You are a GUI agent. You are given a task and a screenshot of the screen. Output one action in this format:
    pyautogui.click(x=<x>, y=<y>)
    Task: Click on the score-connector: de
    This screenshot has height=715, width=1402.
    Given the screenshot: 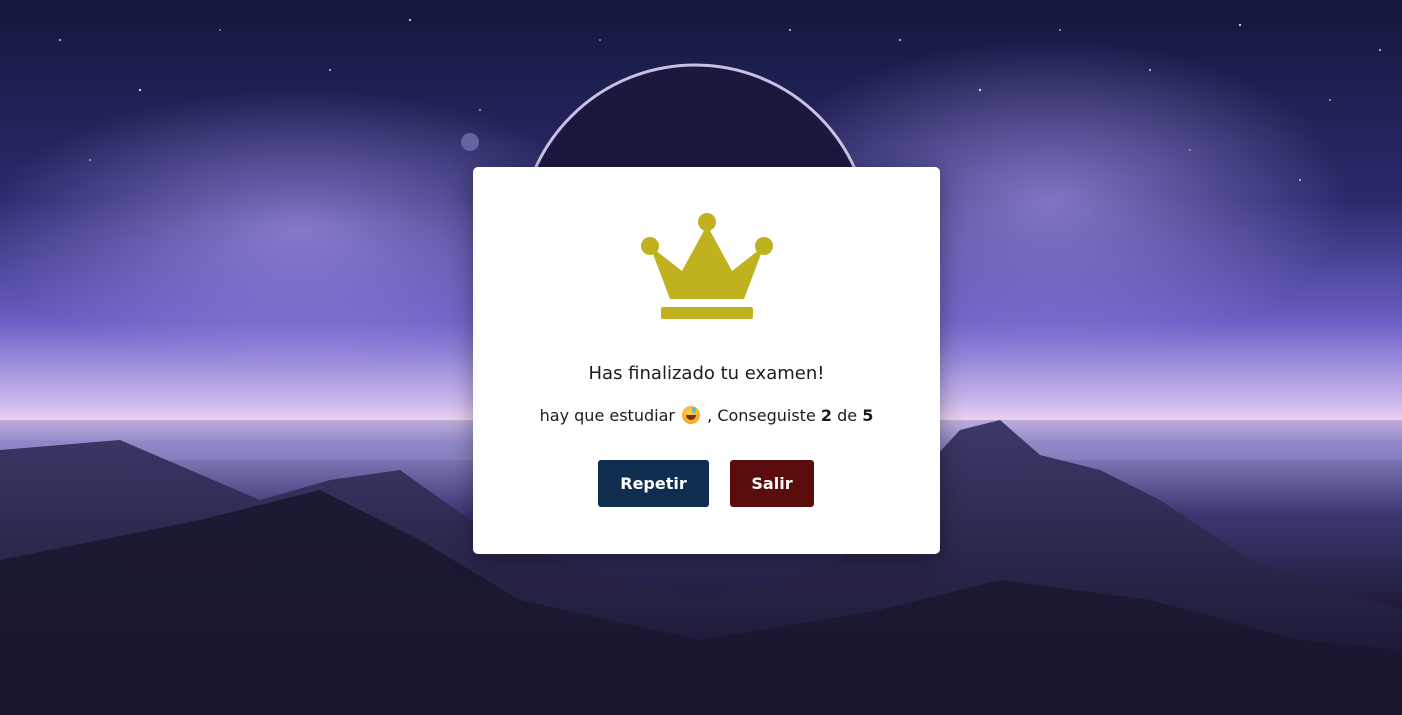 What is the action you would take?
    pyautogui.click(x=847, y=415)
    